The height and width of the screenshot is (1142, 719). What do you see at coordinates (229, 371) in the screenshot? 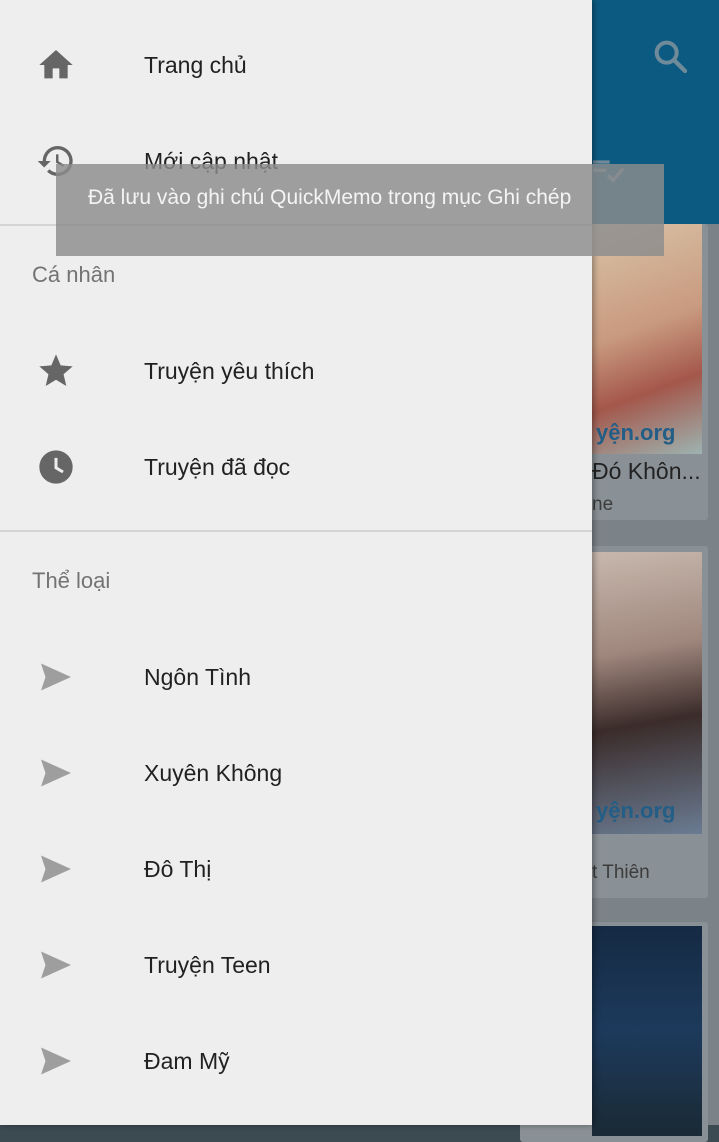
I see `drawer-item-label: Truyện yêu thích` at bounding box center [229, 371].